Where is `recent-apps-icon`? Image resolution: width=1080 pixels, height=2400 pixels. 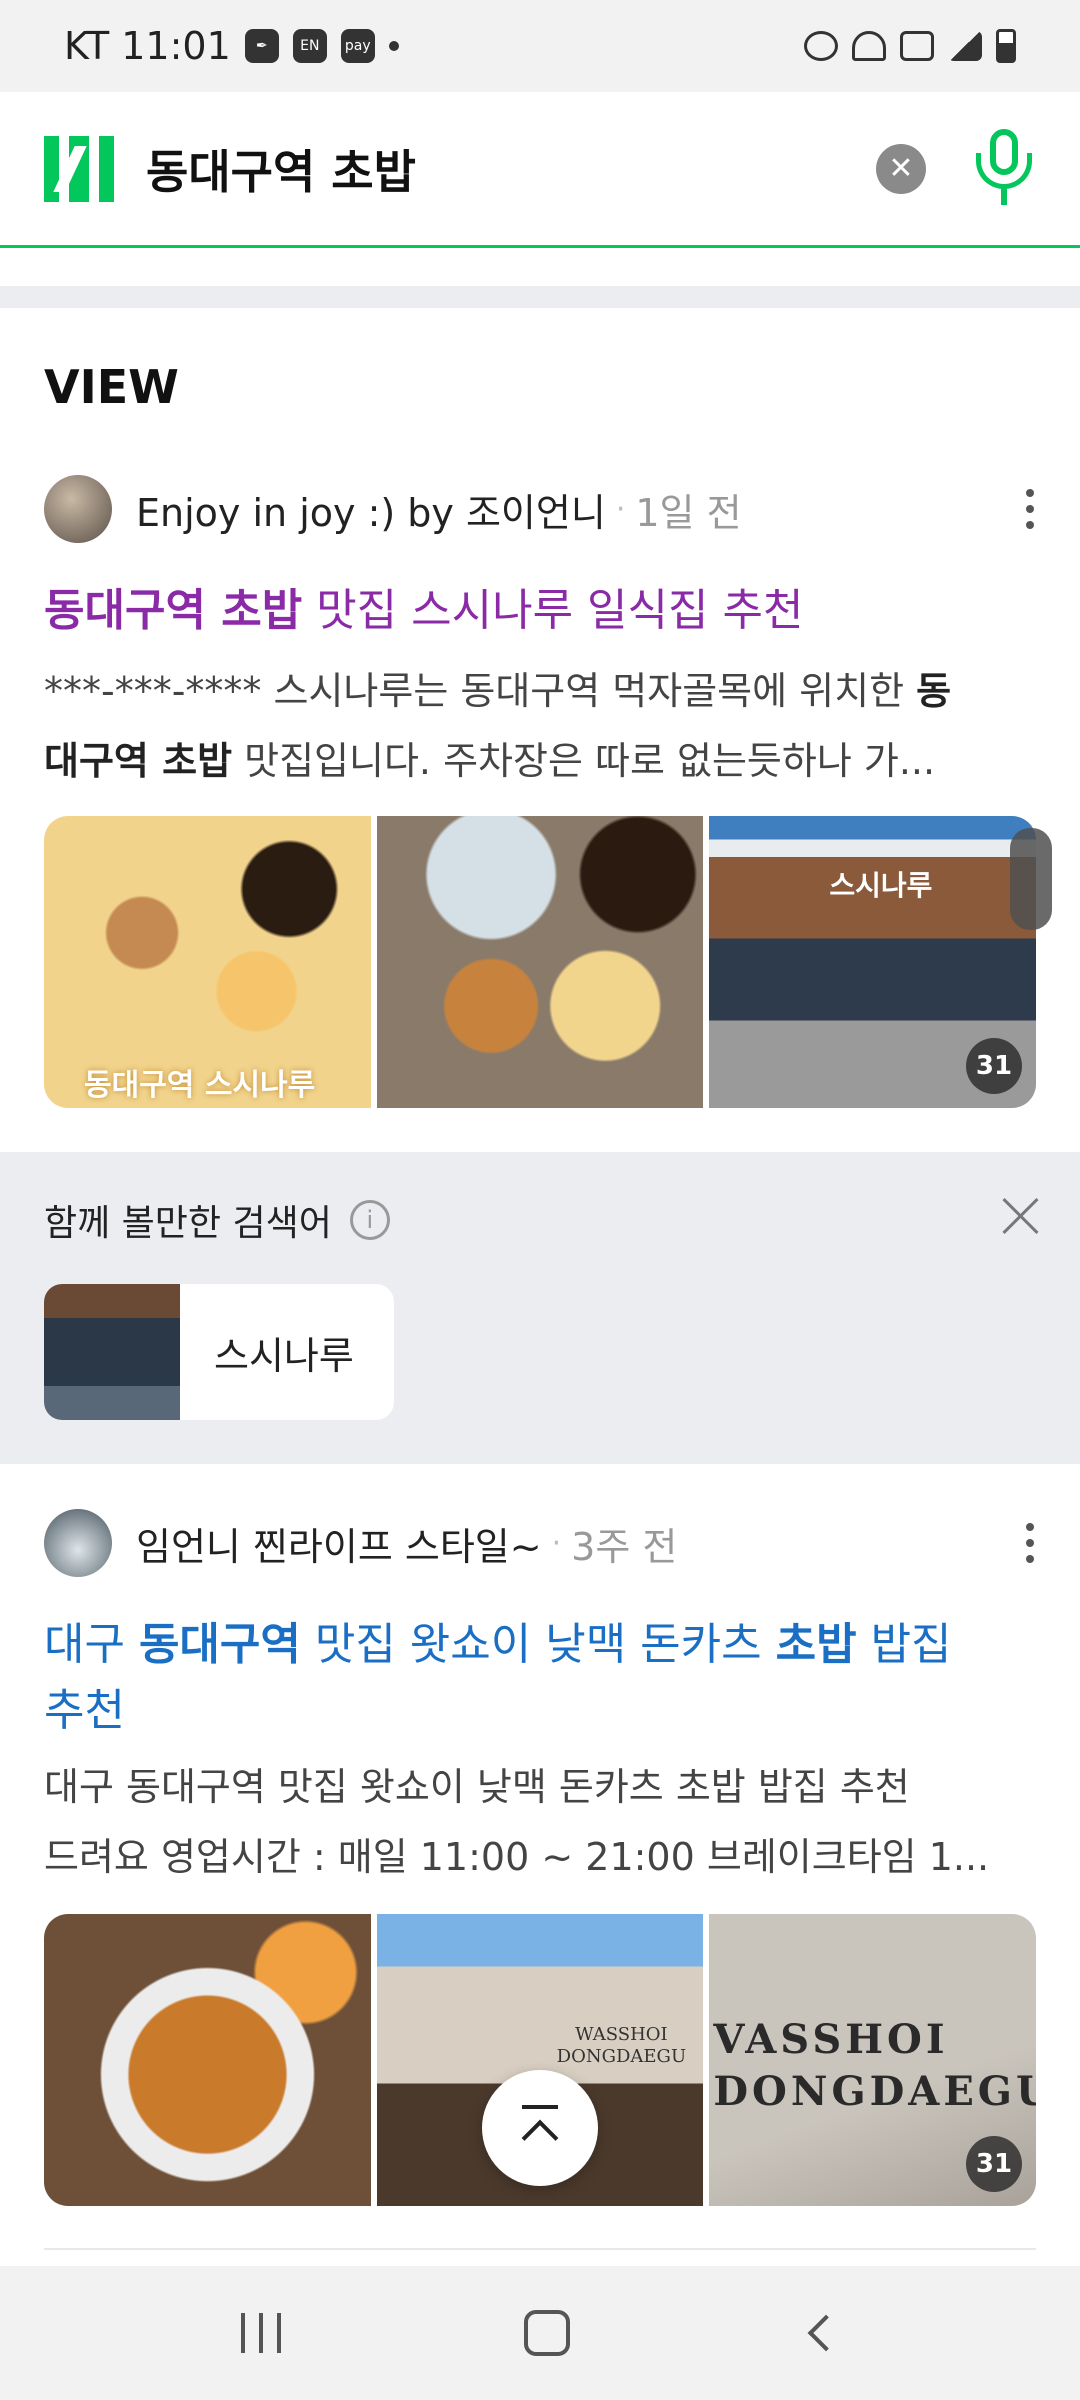
recent-apps-icon is located at coordinates (261, 2333).